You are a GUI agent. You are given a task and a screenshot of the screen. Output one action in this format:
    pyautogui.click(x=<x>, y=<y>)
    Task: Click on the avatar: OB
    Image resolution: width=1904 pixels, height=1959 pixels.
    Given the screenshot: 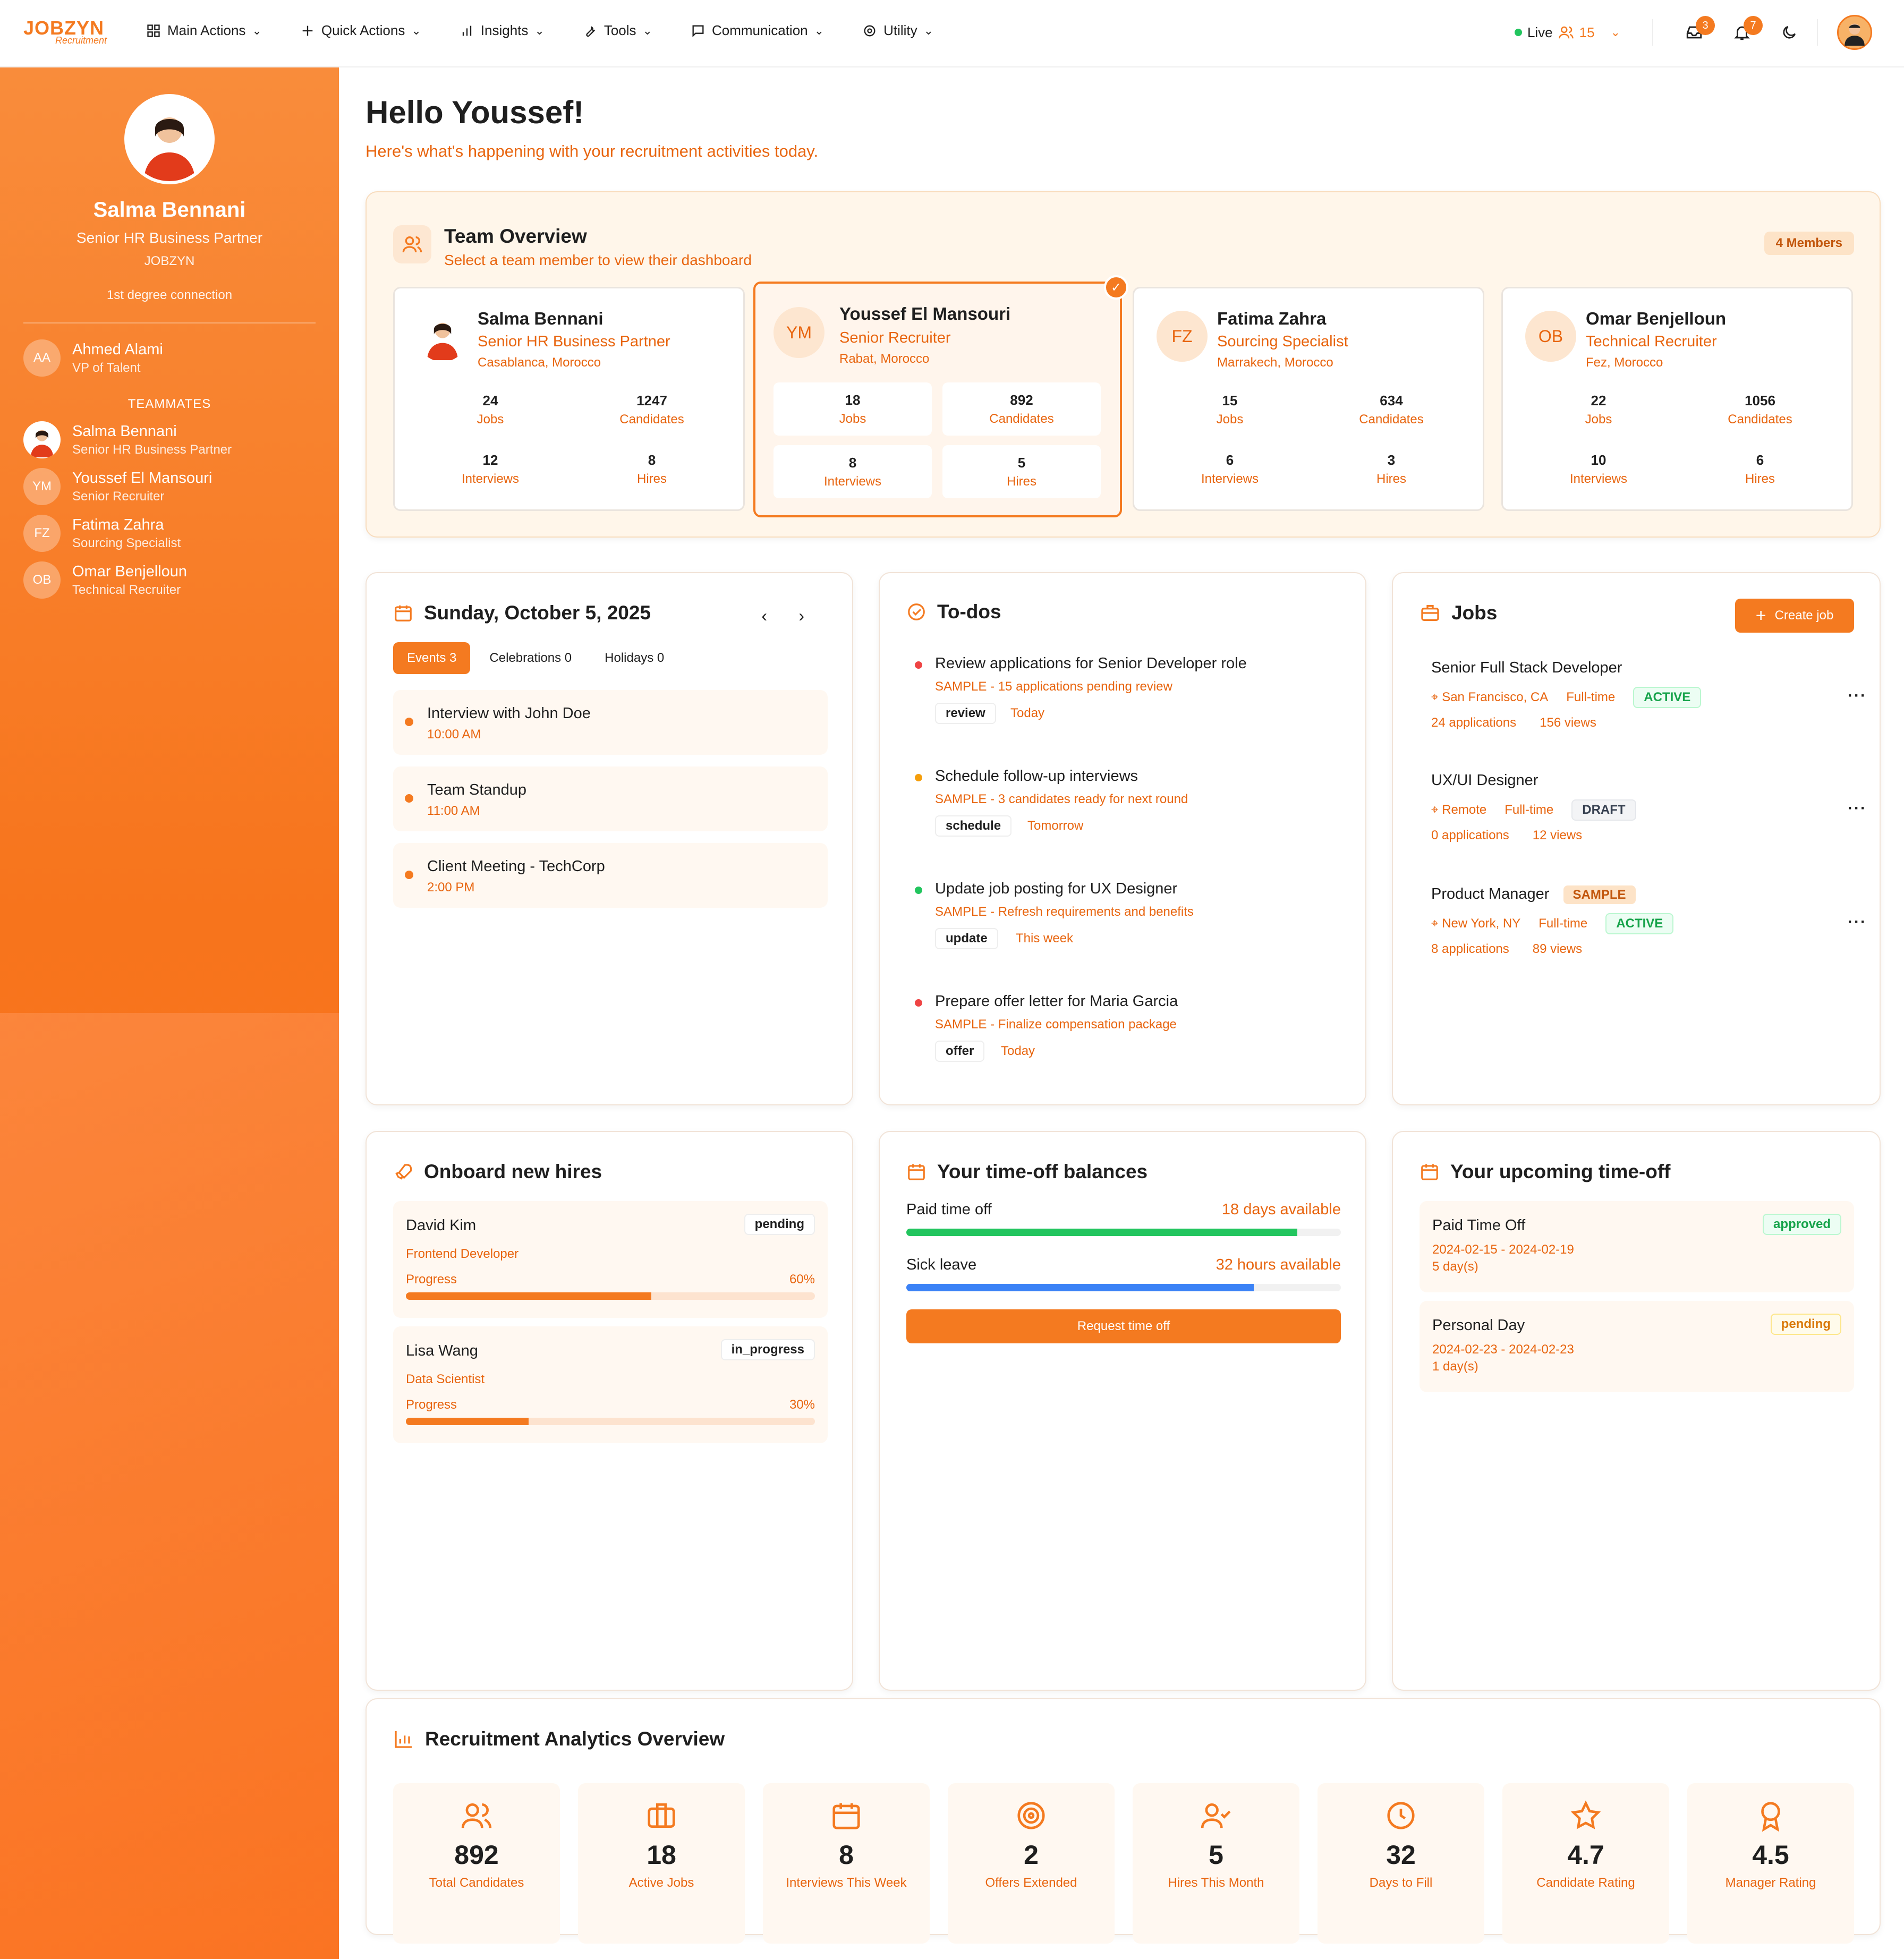 What is the action you would take?
    pyautogui.click(x=42, y=580)
    